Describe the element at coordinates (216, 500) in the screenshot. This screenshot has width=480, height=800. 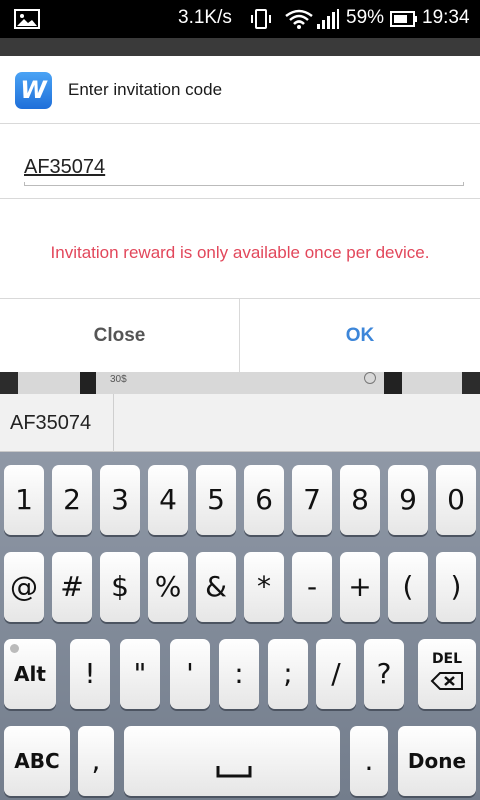
I see `key-5: 5` at that location.